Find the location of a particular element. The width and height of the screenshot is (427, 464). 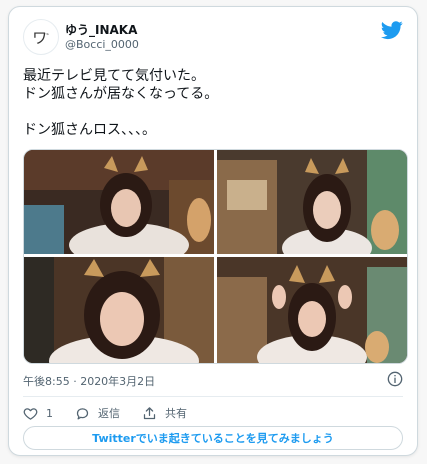

reply-button: 返信 is located at coordinates (97, 413).